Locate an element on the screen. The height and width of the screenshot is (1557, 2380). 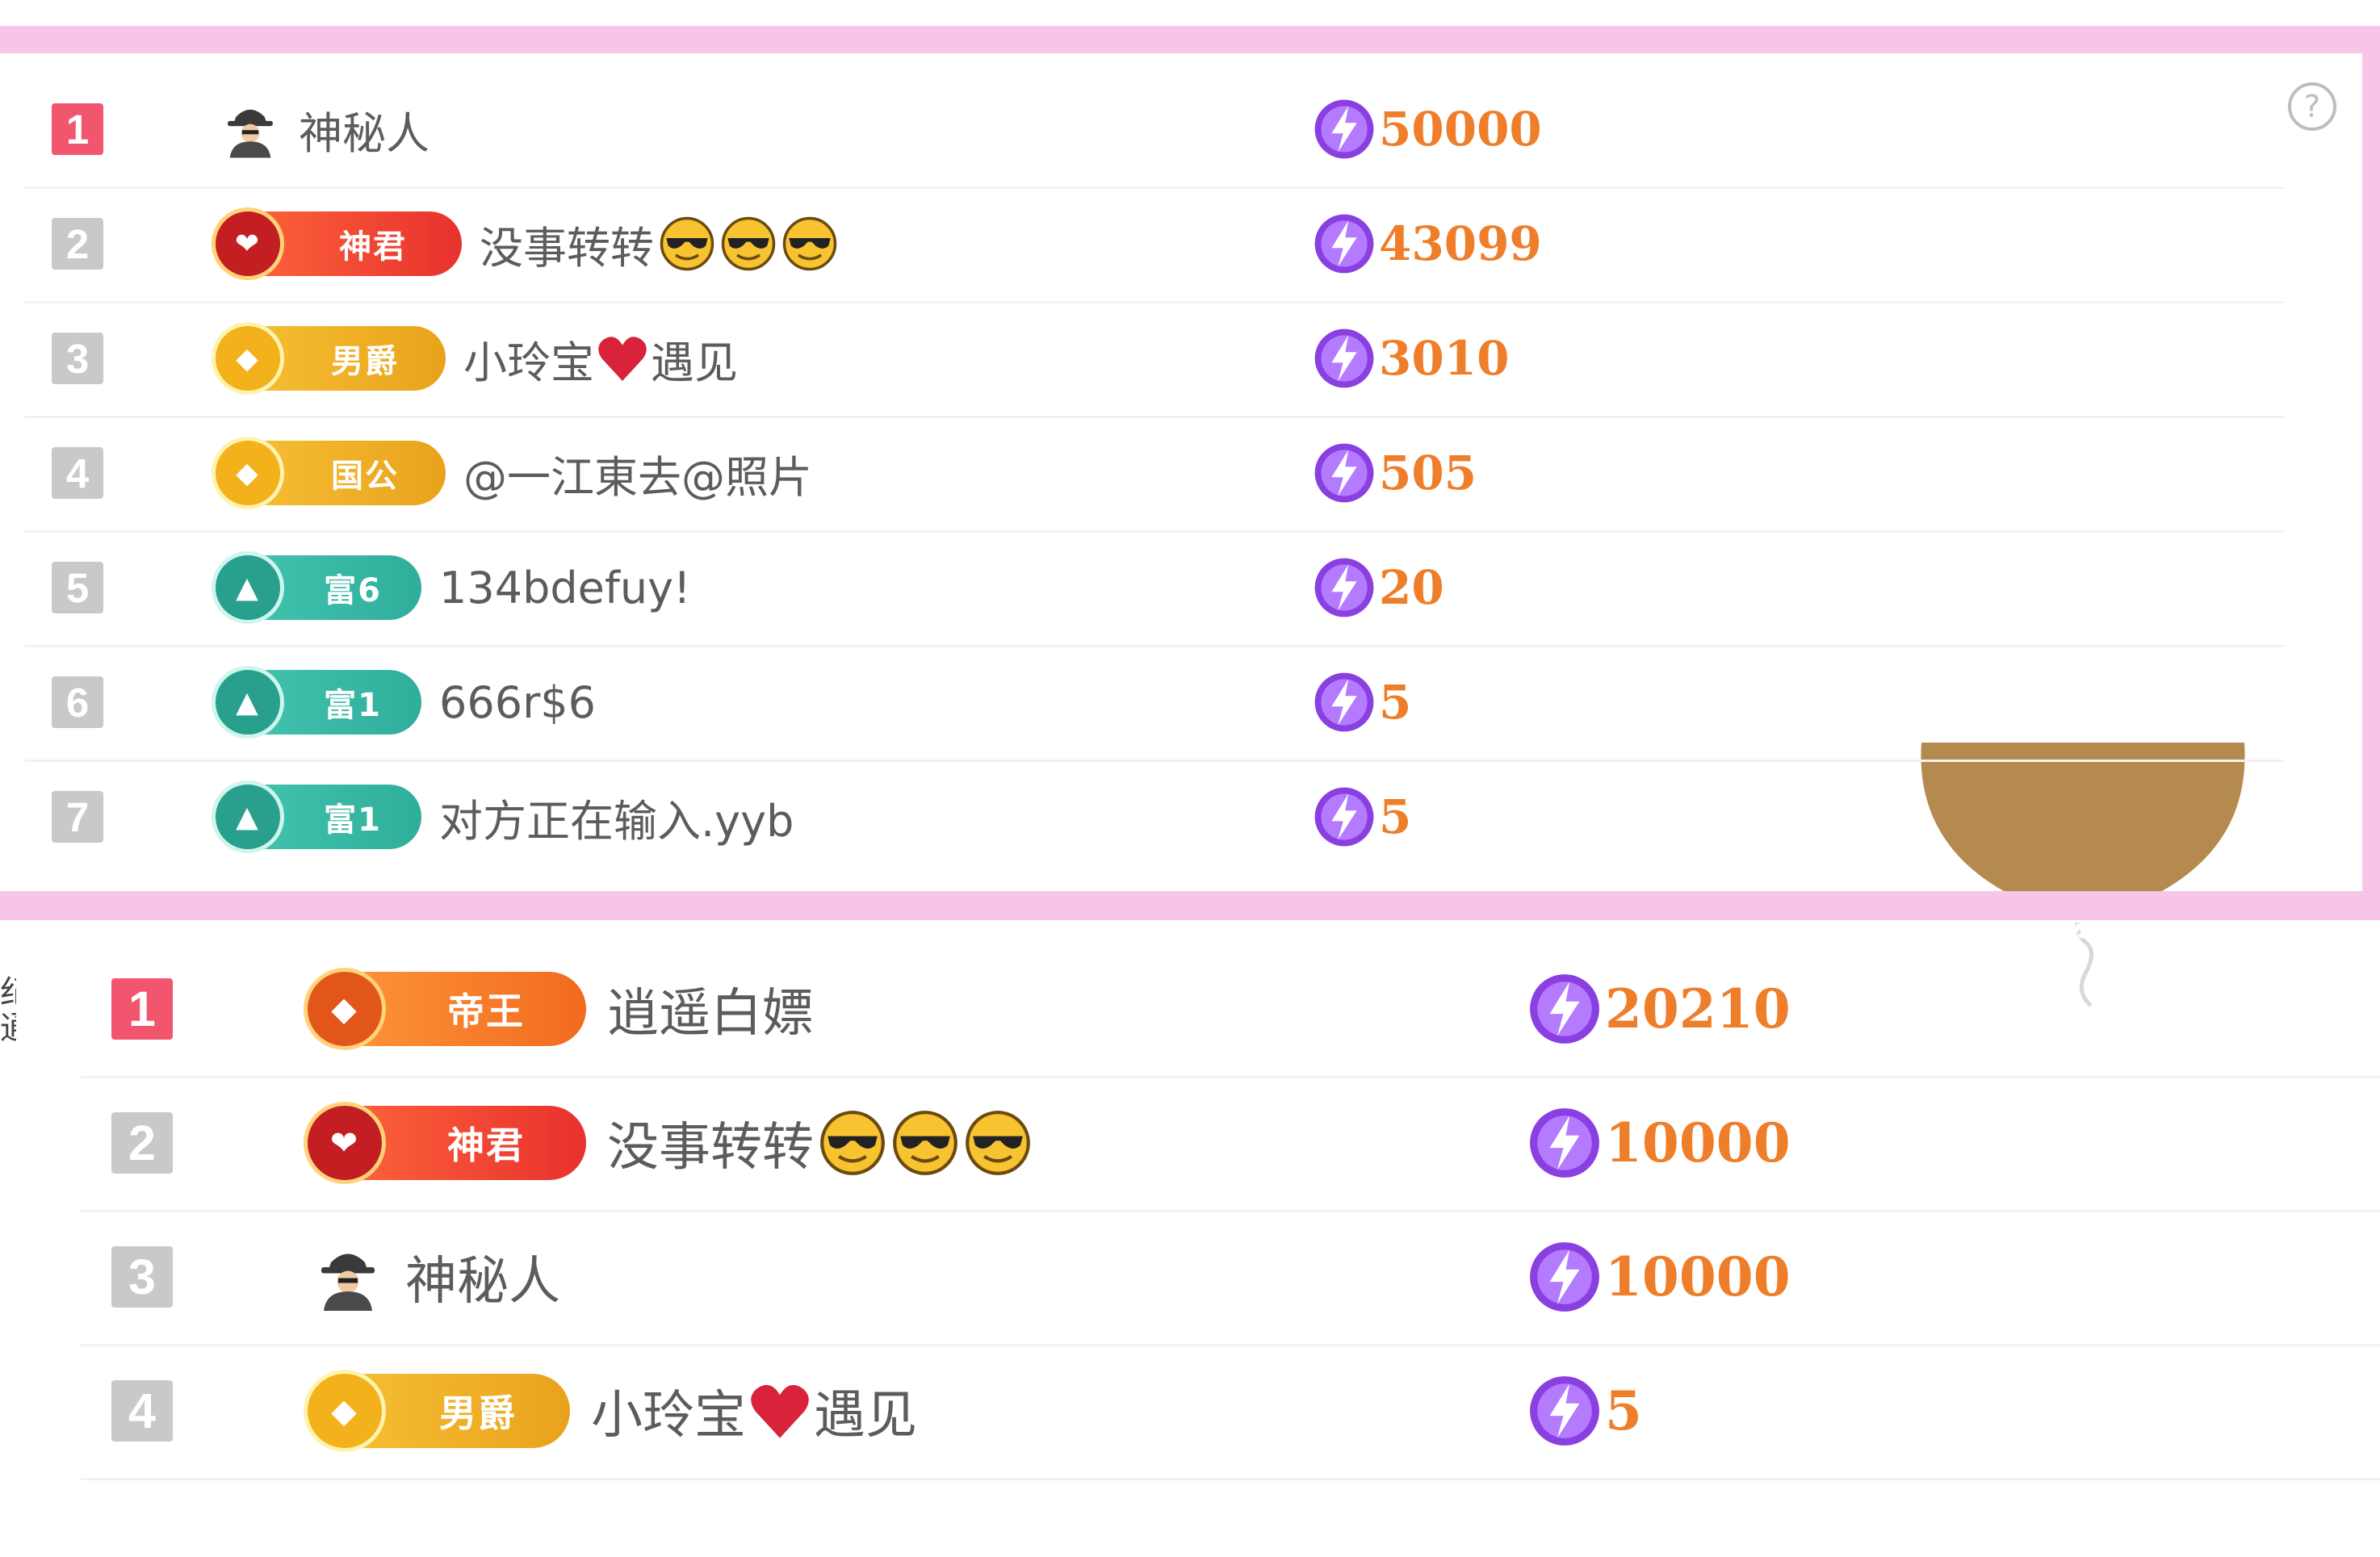
username: 逍遥白嫖 is located at coordinates (710, 1009).